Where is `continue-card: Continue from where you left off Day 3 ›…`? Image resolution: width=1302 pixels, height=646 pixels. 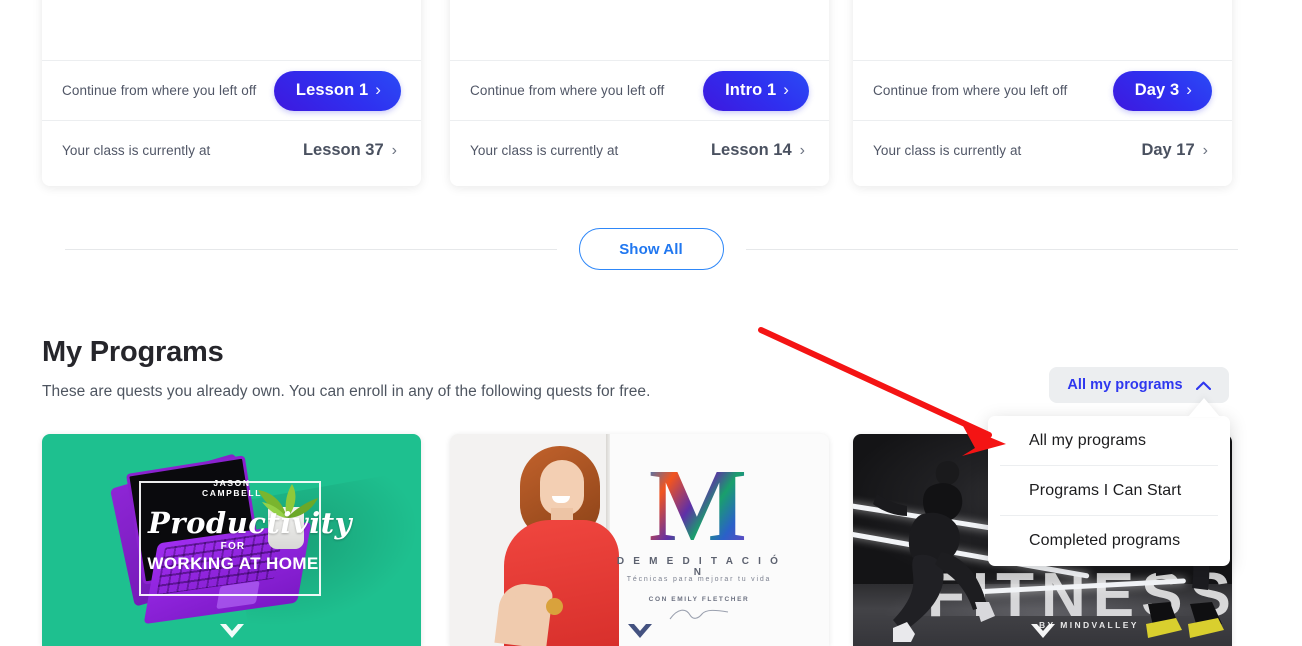 continue-card: Continue from where you left off Day 3 ›… is located at coordinates (1042, 93).